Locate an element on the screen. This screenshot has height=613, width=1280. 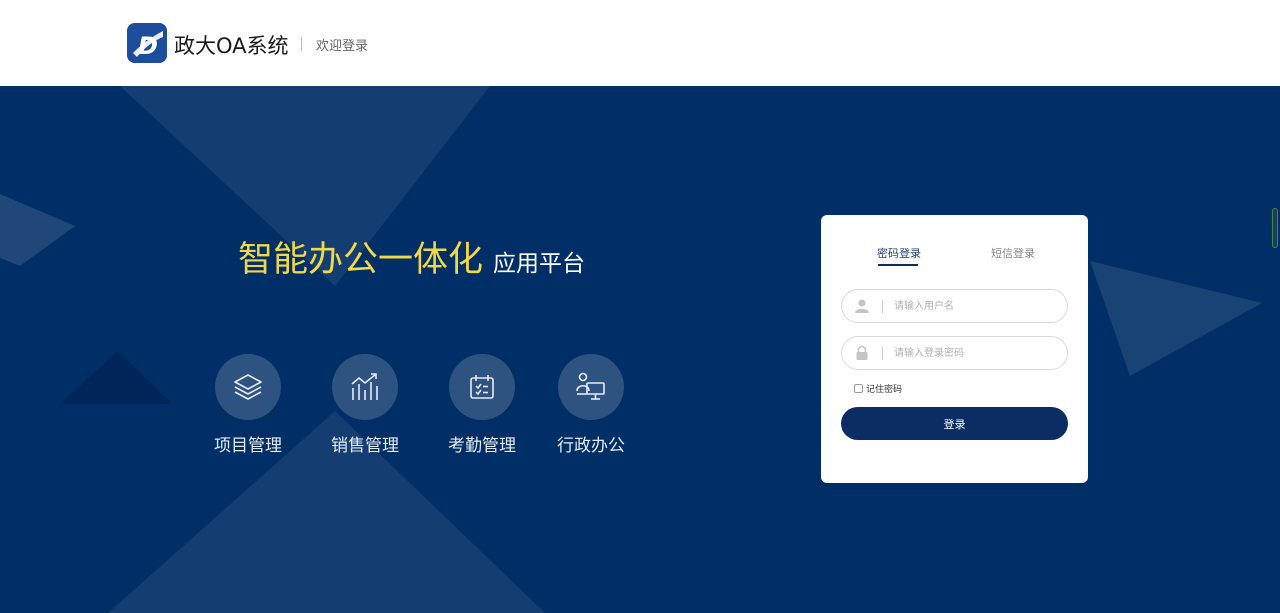
slogan: 智能办公一体化 应用平台 is located at coordinates (411, 256).